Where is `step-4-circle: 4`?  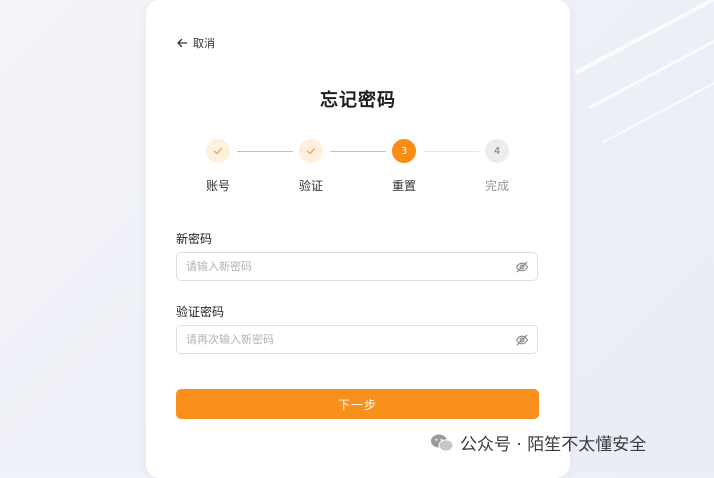
step-4-circle: 4 is located at coordinates (497, 151).